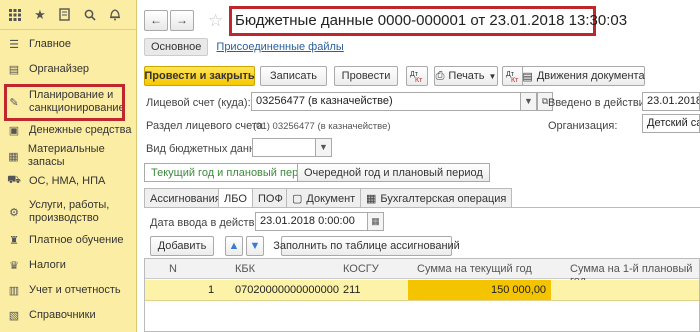 Image resolution: width=700 pixels, height=332 pixels. I want to click on sidebar-item-services: ⚙ Услуги, работы, производство, so click(68, 212).